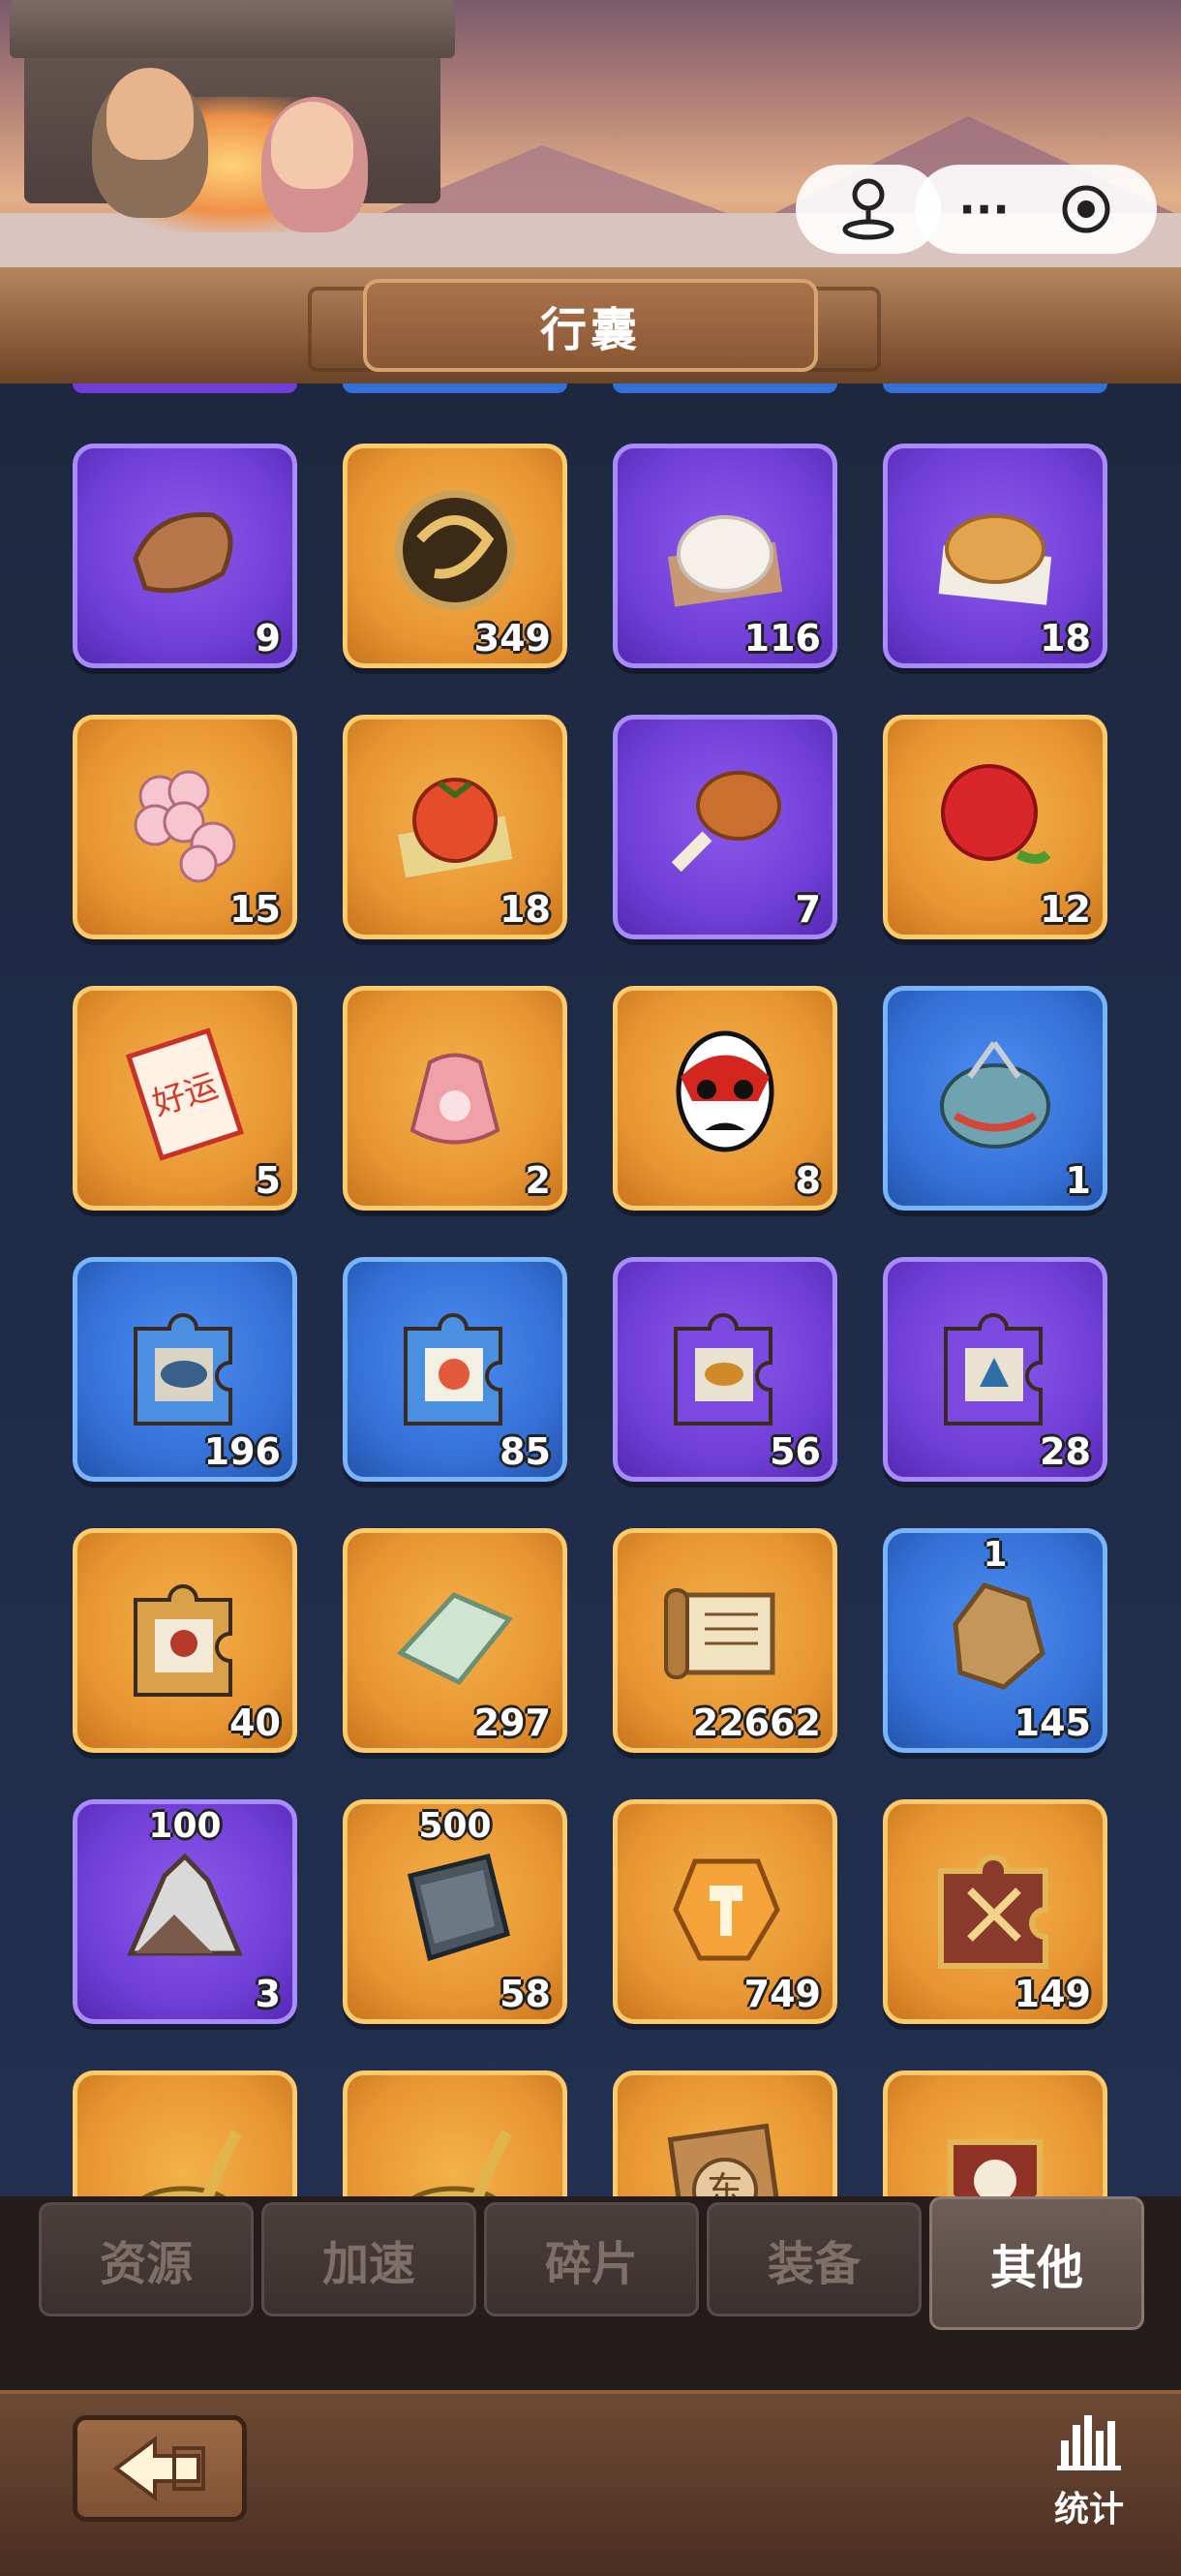 The height and width of the screenshot is (2576, 1181). I want to click on item-count: 2, so click(538, 1180).